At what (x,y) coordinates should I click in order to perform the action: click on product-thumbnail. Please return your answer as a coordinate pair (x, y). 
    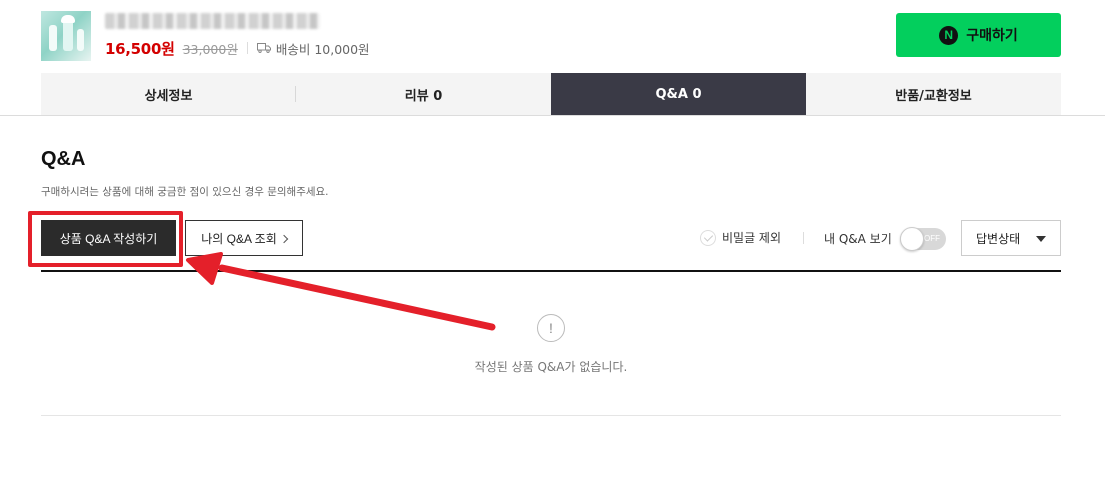
    Looking at the image, I should click on (66, 36).